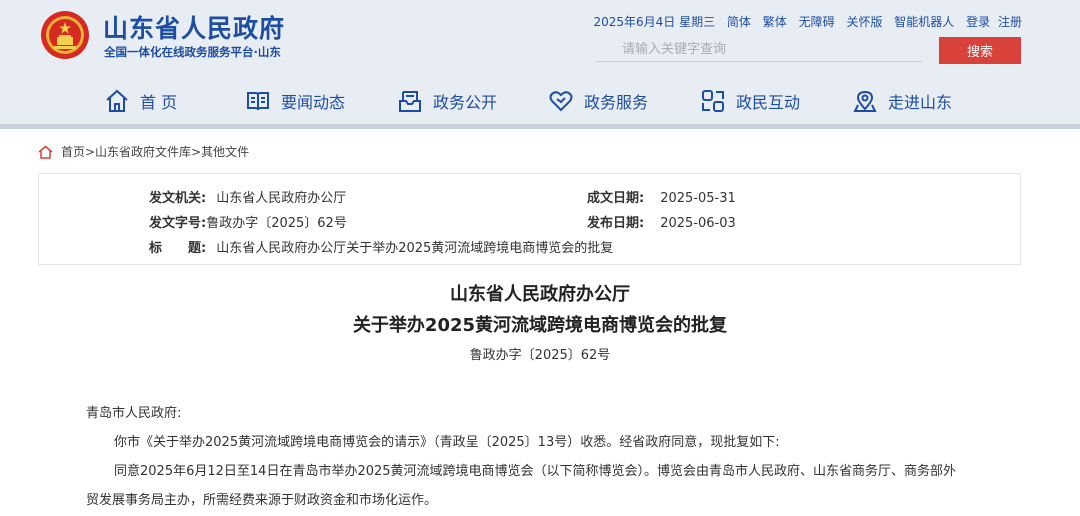  Describe the element at coordinates (616, 223) in the screenshot. I see `info-published-label: 发布日期:` at that location.